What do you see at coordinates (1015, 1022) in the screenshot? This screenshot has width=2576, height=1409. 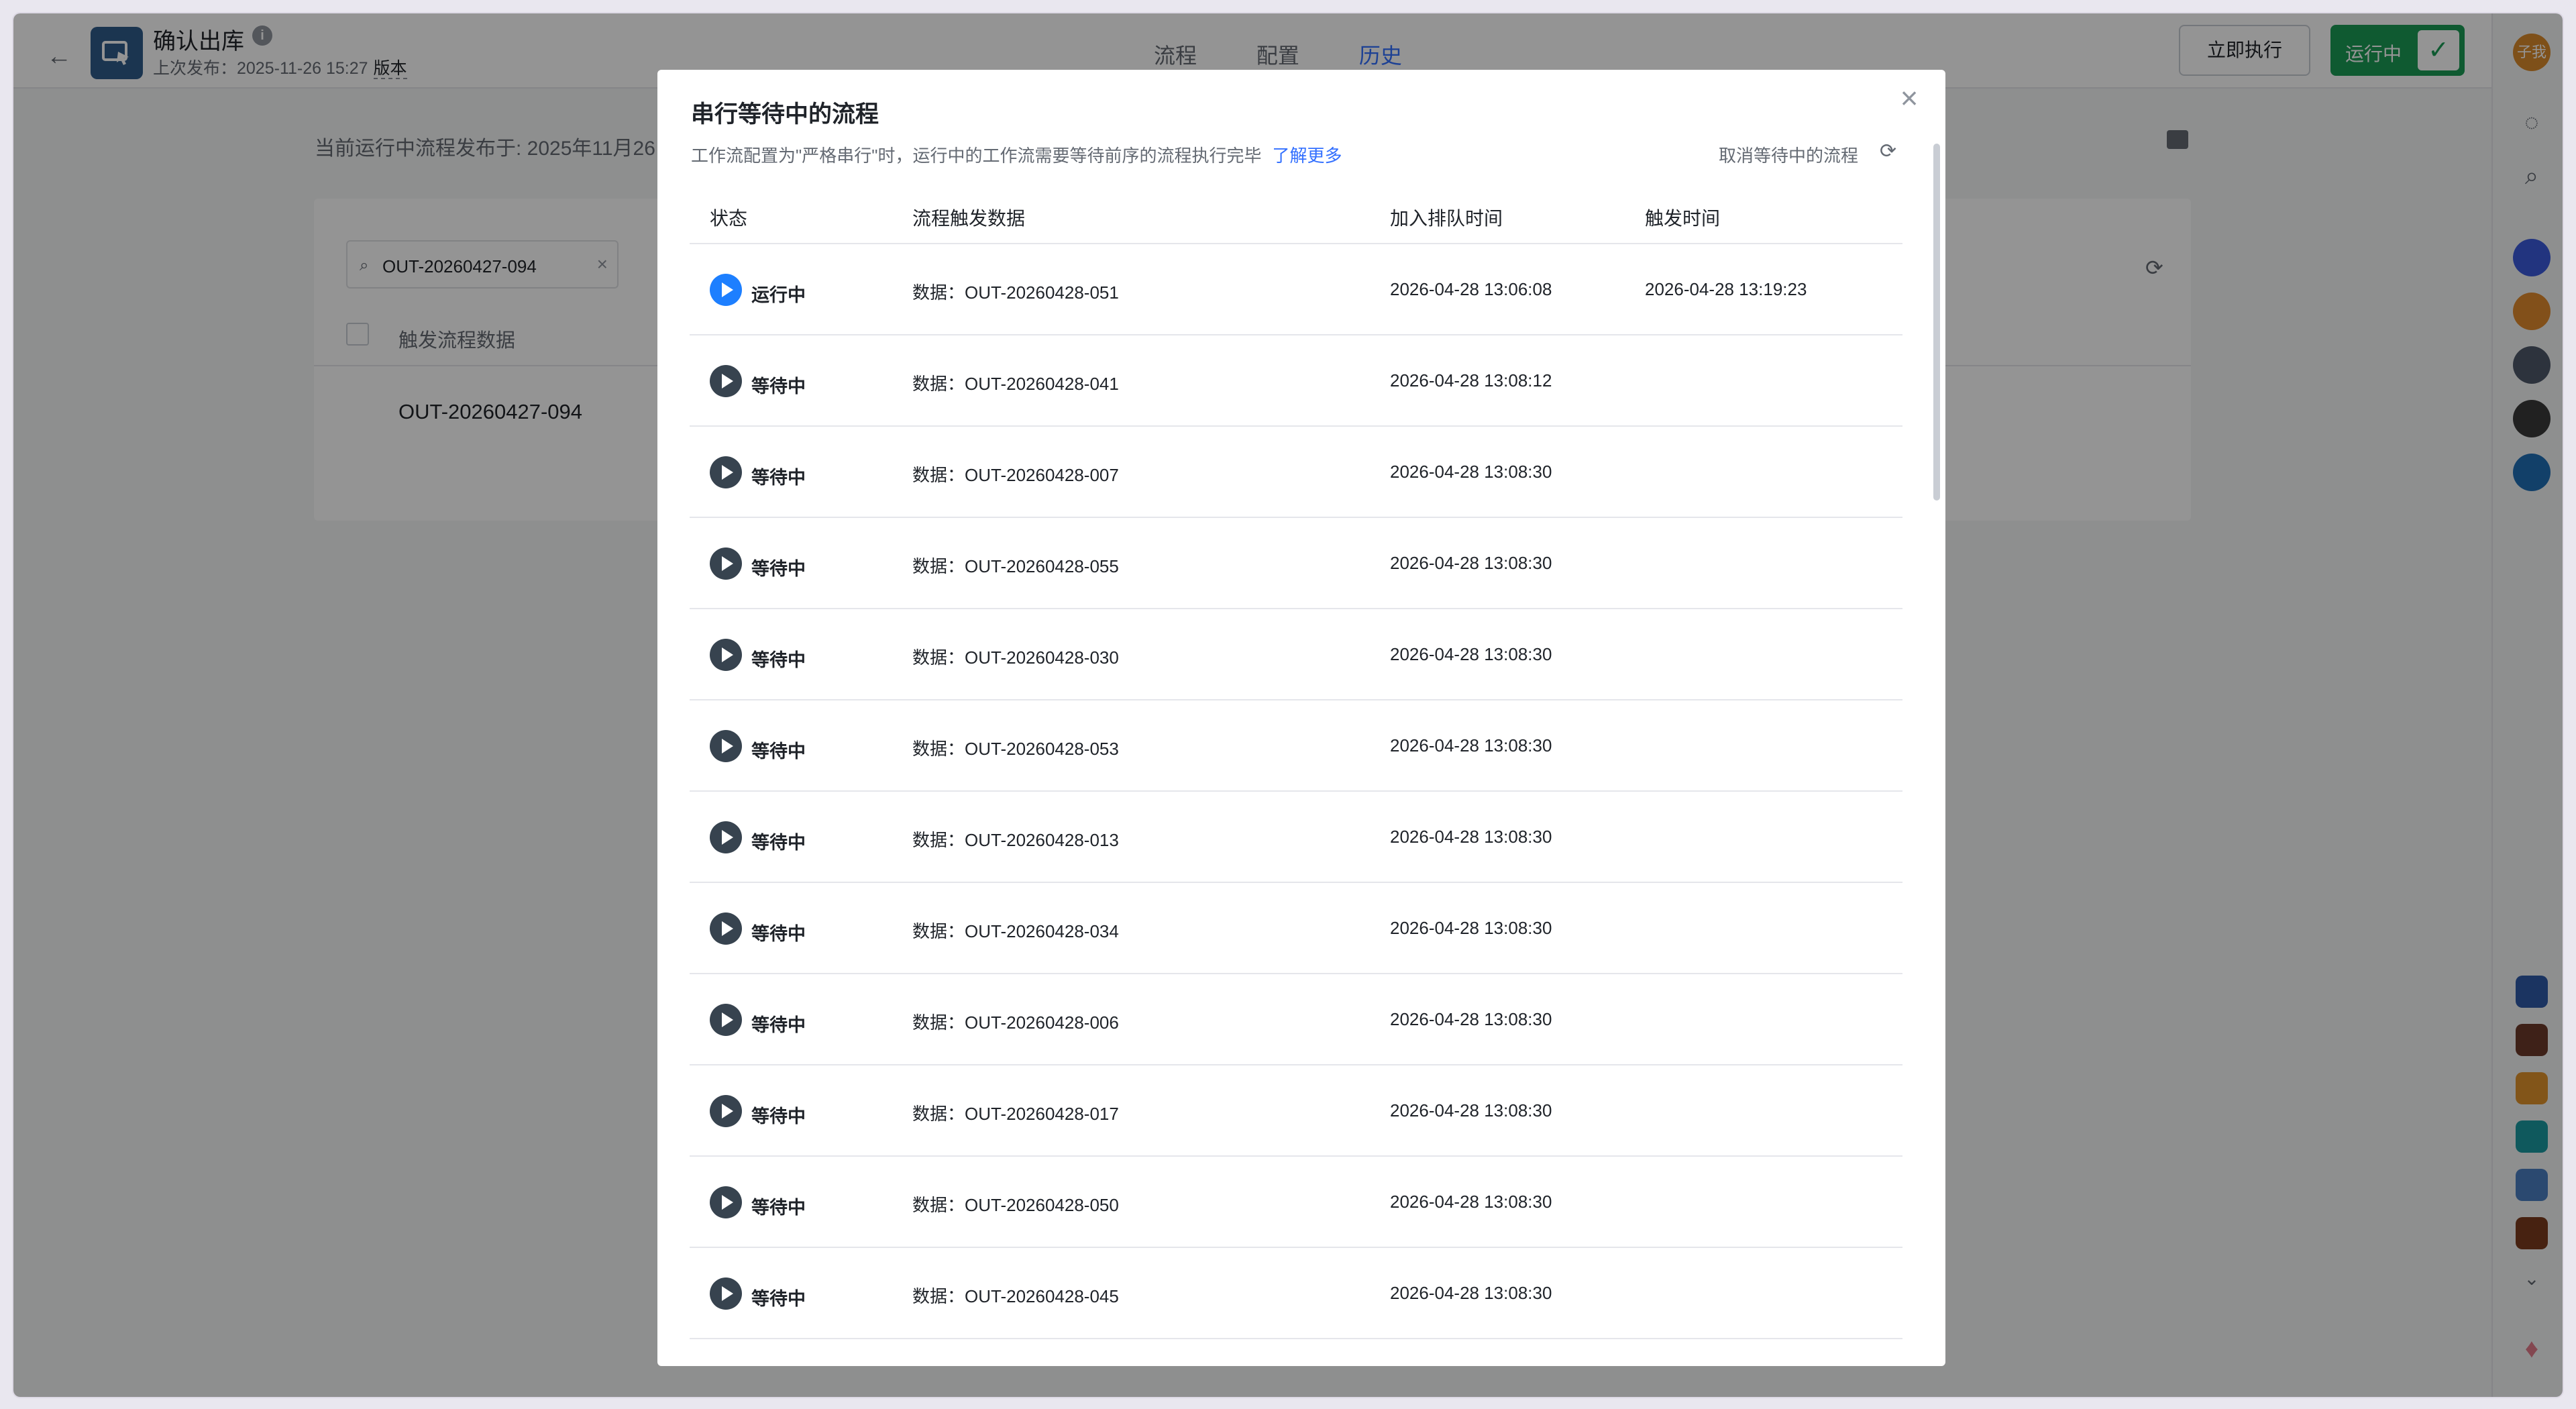 I see `trigger-data-cell: 数据：OUT-20260428-006` at bounding box center [1015, 1022].